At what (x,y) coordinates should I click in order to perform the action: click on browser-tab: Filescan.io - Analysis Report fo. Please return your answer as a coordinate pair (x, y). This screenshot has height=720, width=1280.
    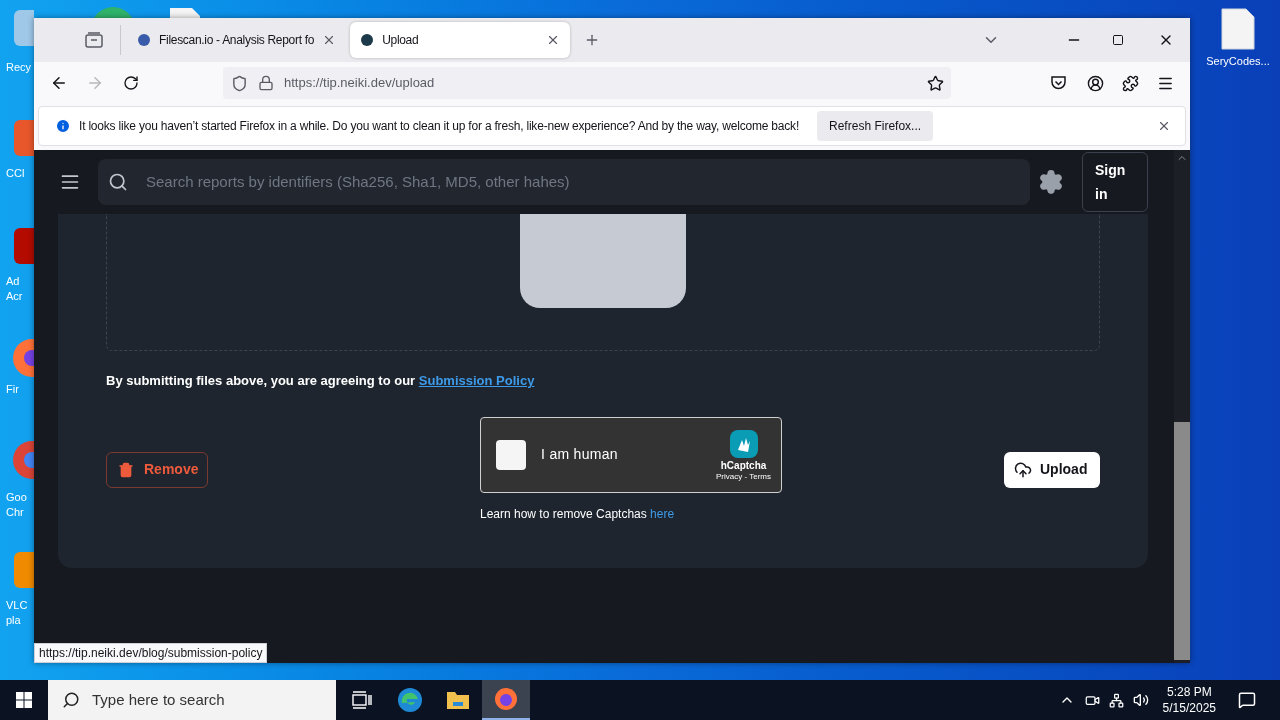
    Looking at the image, I should click on (237, 40).